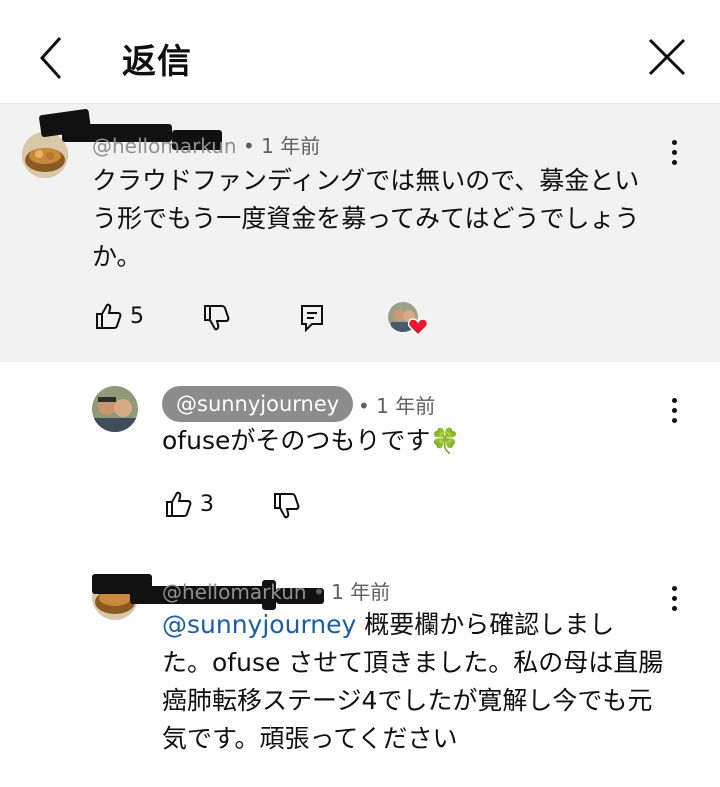 The image size is (720, 787). Describe the element at coordinates (137, 316) in the screenshot. I see `like-count: 5` at that location.